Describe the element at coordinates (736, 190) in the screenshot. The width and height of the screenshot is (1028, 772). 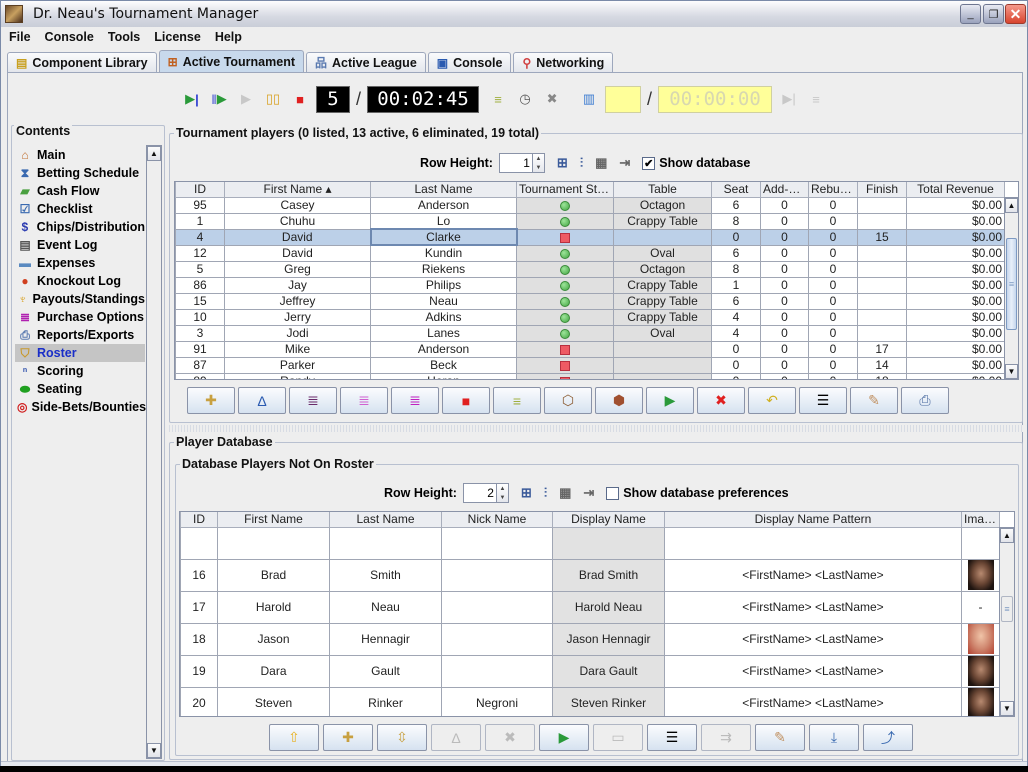
I see `column-header: Seat` at that location.